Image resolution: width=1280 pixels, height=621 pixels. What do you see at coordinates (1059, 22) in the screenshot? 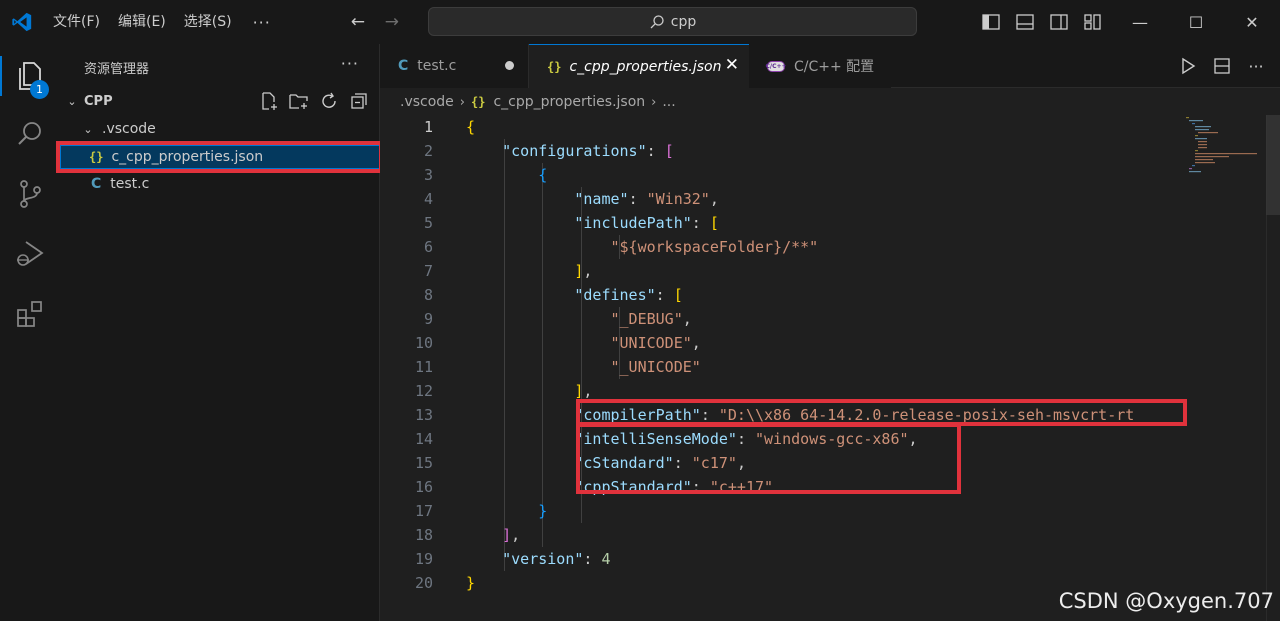
I see `toggle-secondary-sidebar-icon` at bounding box center [1059, 22].